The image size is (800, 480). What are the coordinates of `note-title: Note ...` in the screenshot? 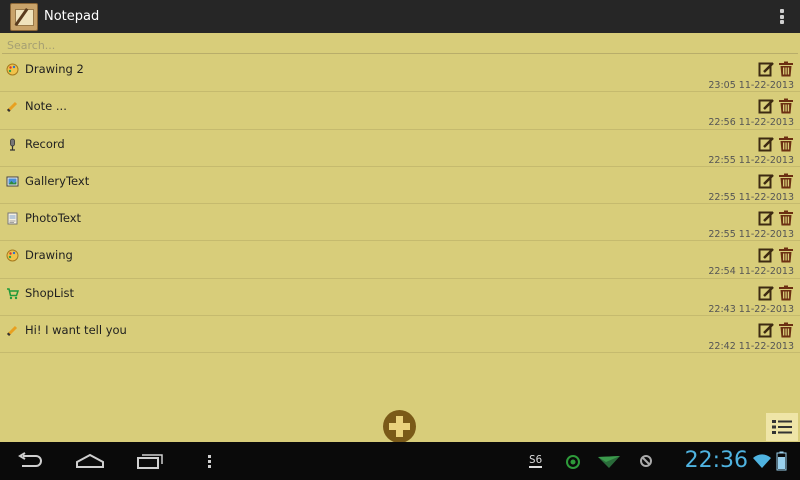 It's located at (46, 106).